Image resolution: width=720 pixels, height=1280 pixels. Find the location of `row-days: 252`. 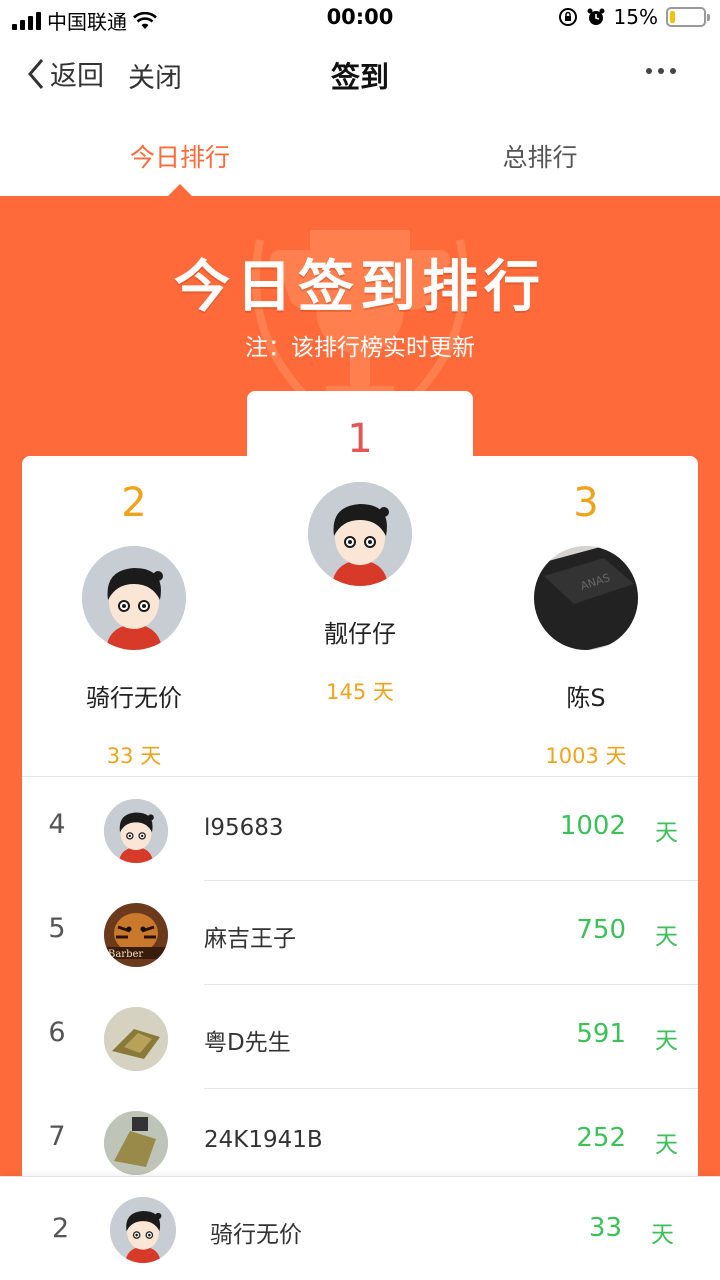

row-days: 252 is located at coordinates (601, 1138).